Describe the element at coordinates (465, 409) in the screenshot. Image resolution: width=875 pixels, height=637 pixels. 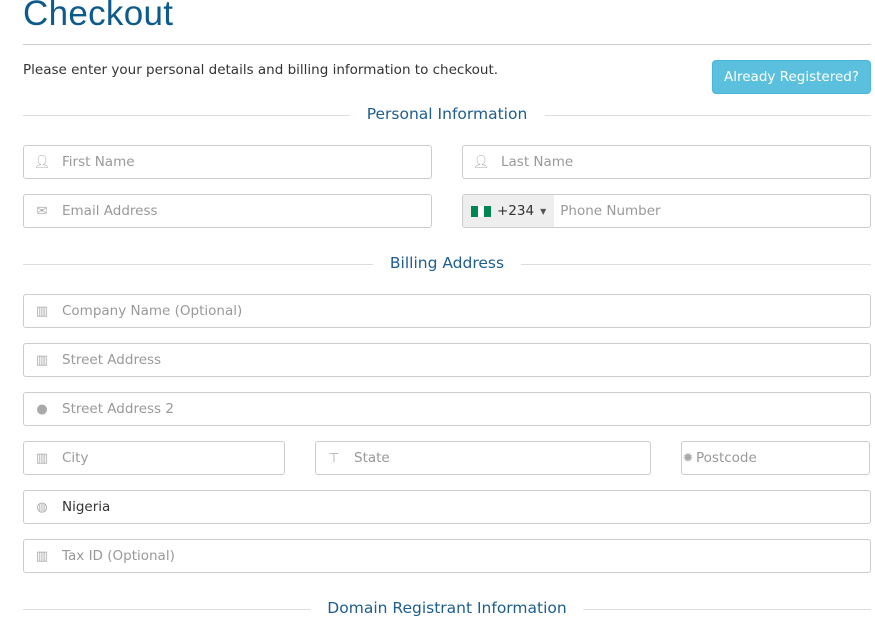
I see `street2-input` at that location.